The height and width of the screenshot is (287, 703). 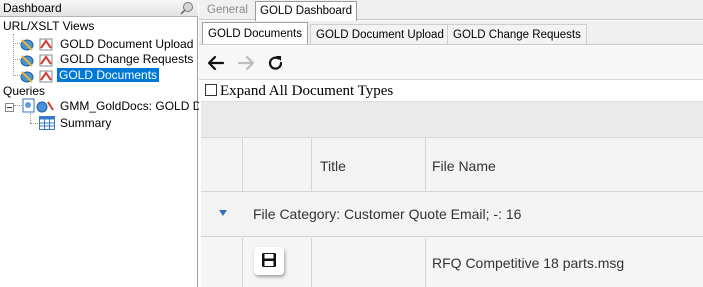 I want to click on view-item-document-upload: GOLD Document Upload, so click(x=126, y=44).